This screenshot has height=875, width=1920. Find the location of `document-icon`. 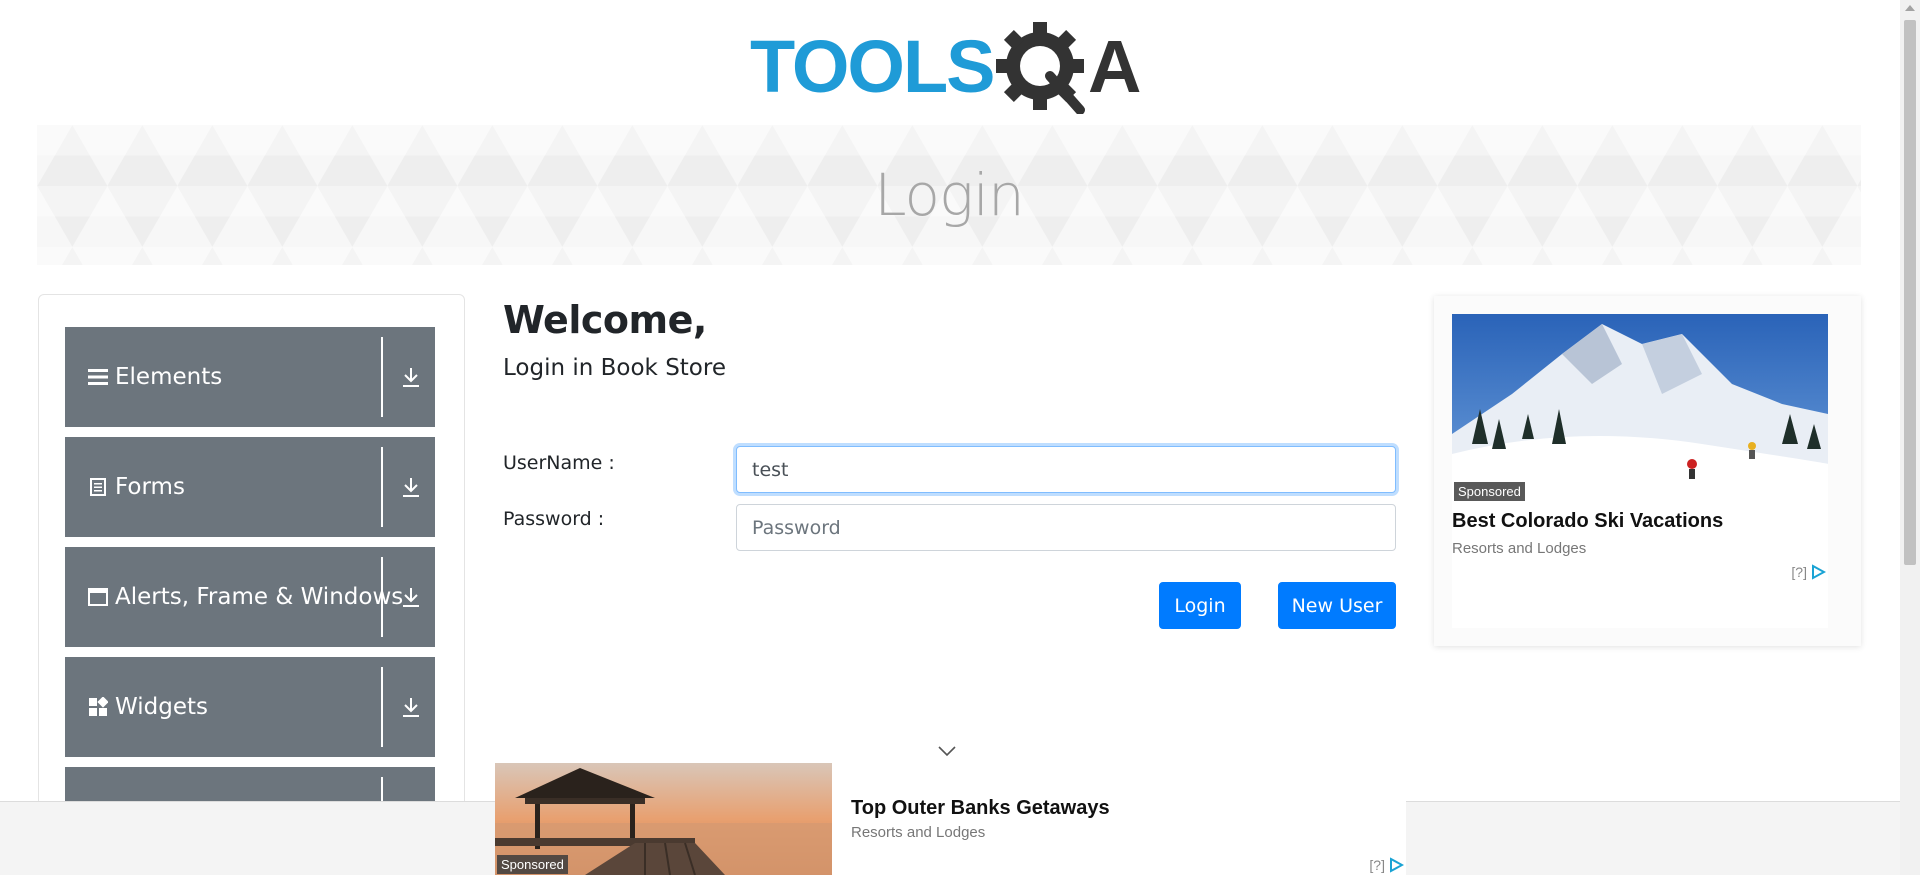

document-icon is located at coordinates (98, 487).